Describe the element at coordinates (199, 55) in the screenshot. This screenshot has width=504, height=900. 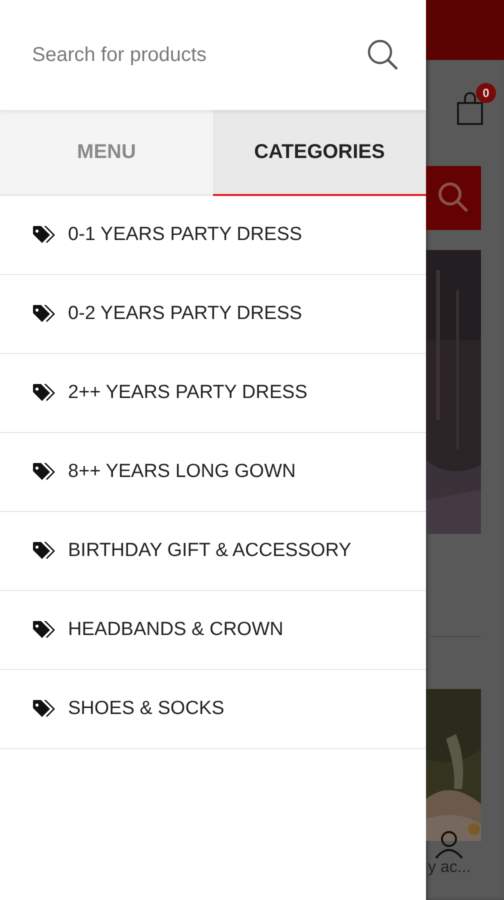
I see `search-field: Search for products` at that location.